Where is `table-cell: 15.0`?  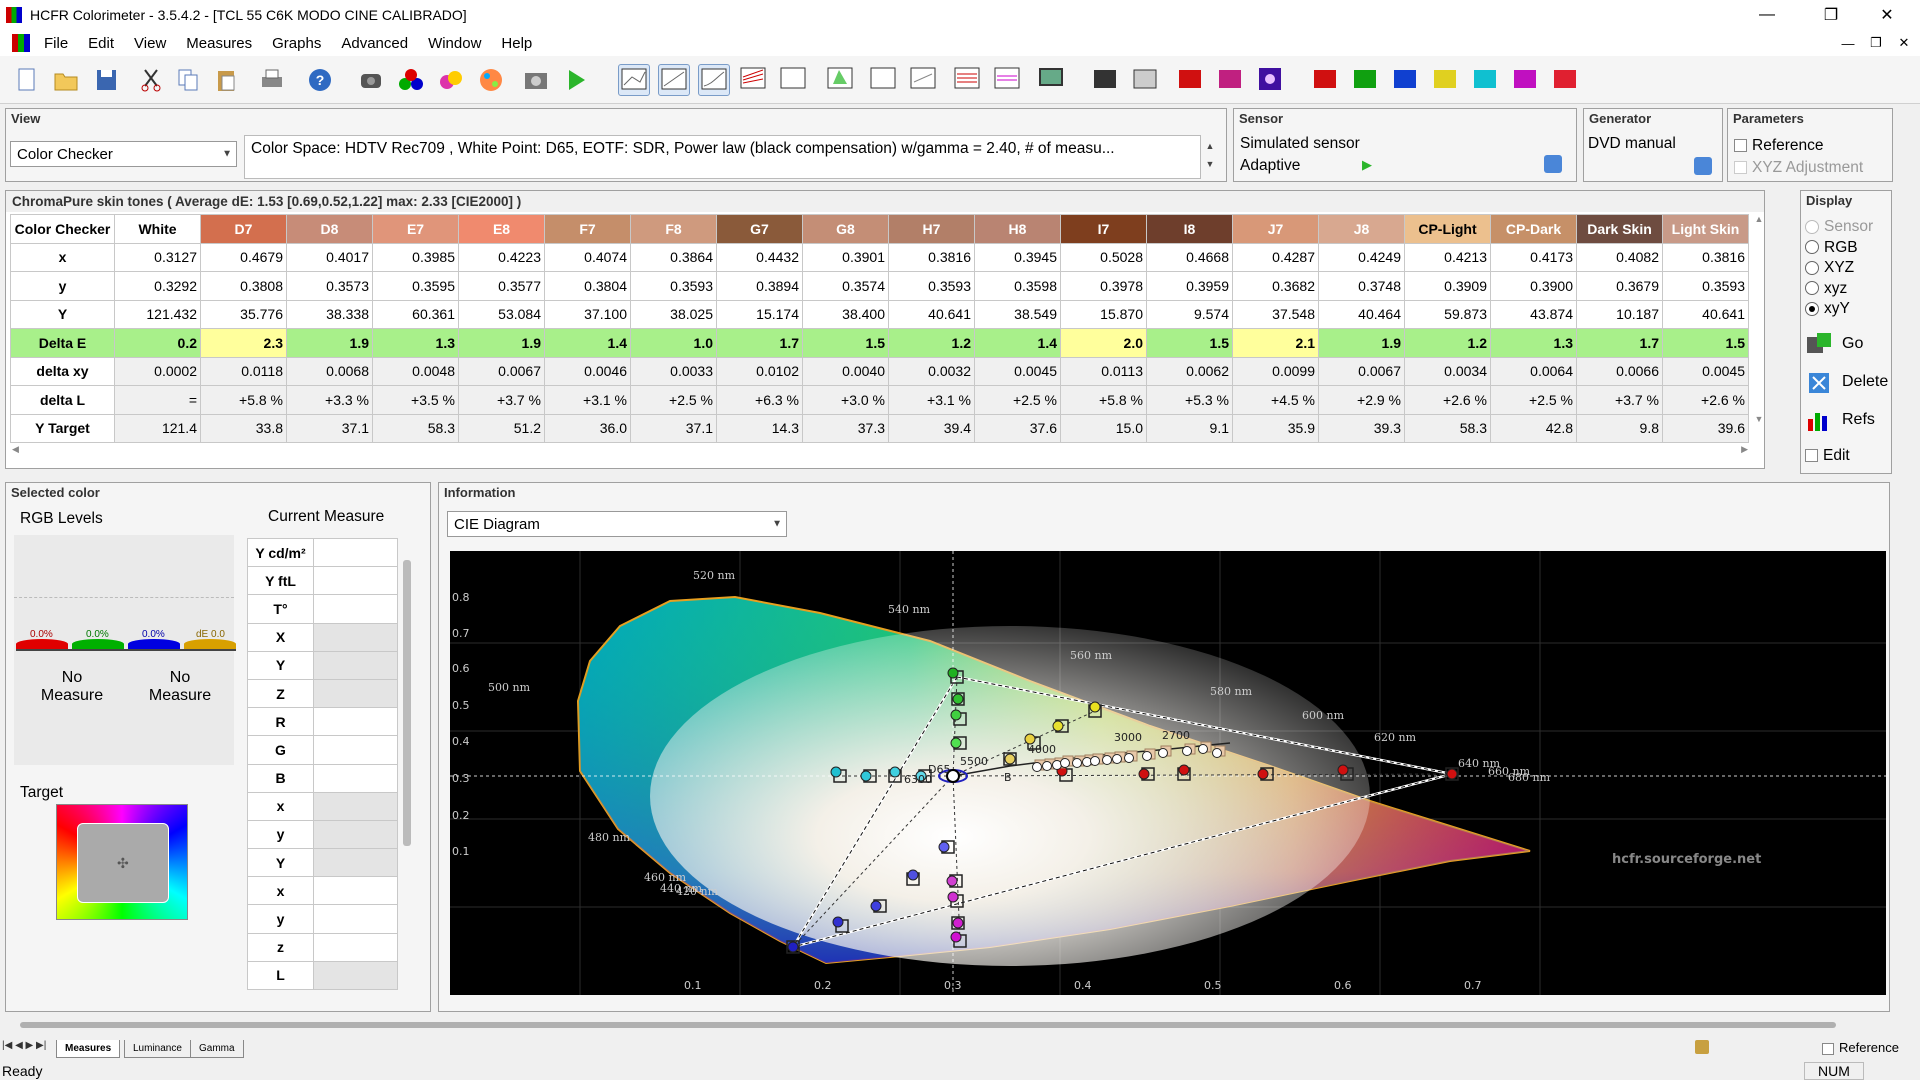
table-cell: 15.0 is located at coordinates (1103, 428).